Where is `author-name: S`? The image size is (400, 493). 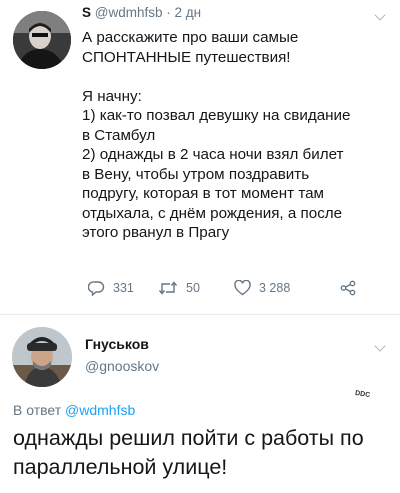 author-name: S is located at coordinates (86, 12).